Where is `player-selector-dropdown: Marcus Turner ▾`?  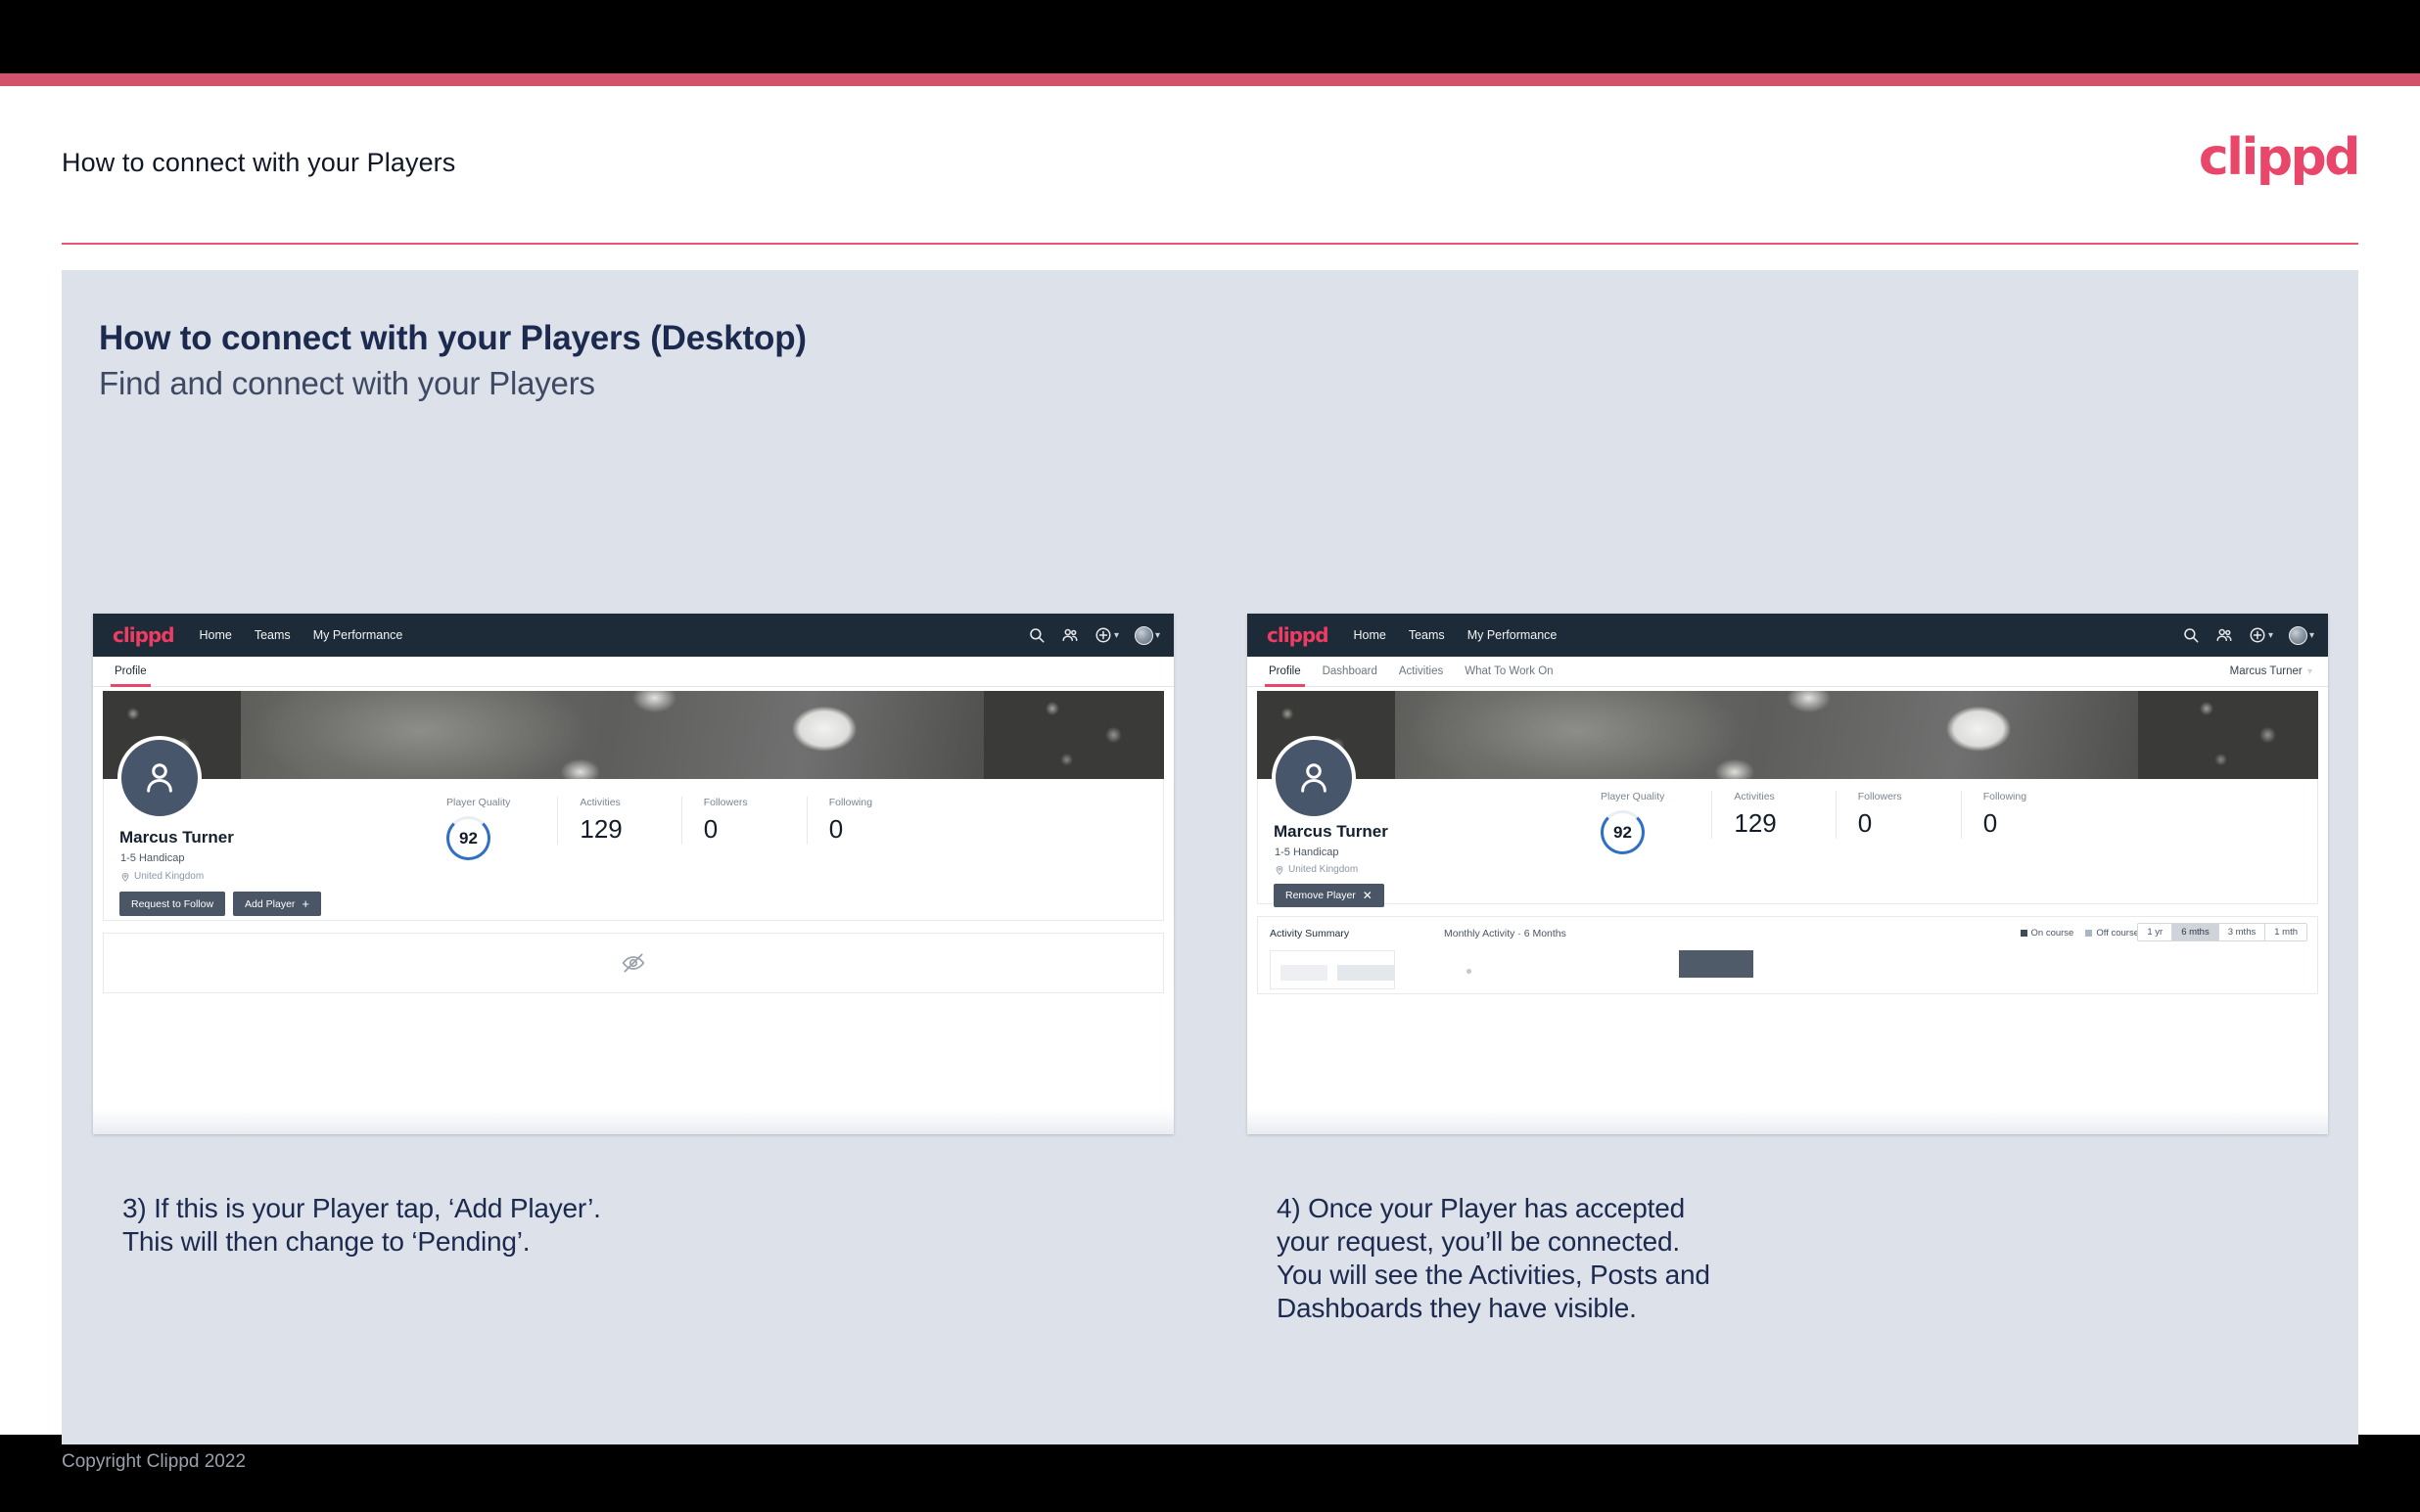
player-selector-dropdown: Marcus Turner ▾ is located at coordinates (2271, 672).